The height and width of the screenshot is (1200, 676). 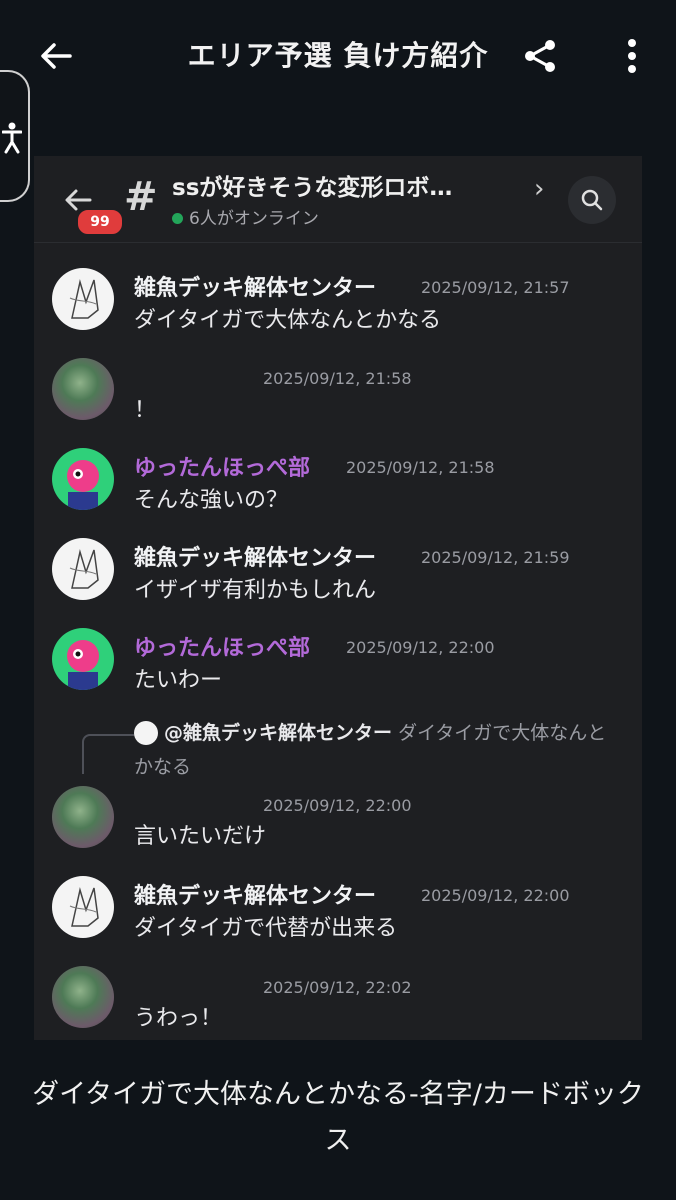 I want to click on top-app-bar: エリア予選 負け方紹介, so click(x=338, y=56).